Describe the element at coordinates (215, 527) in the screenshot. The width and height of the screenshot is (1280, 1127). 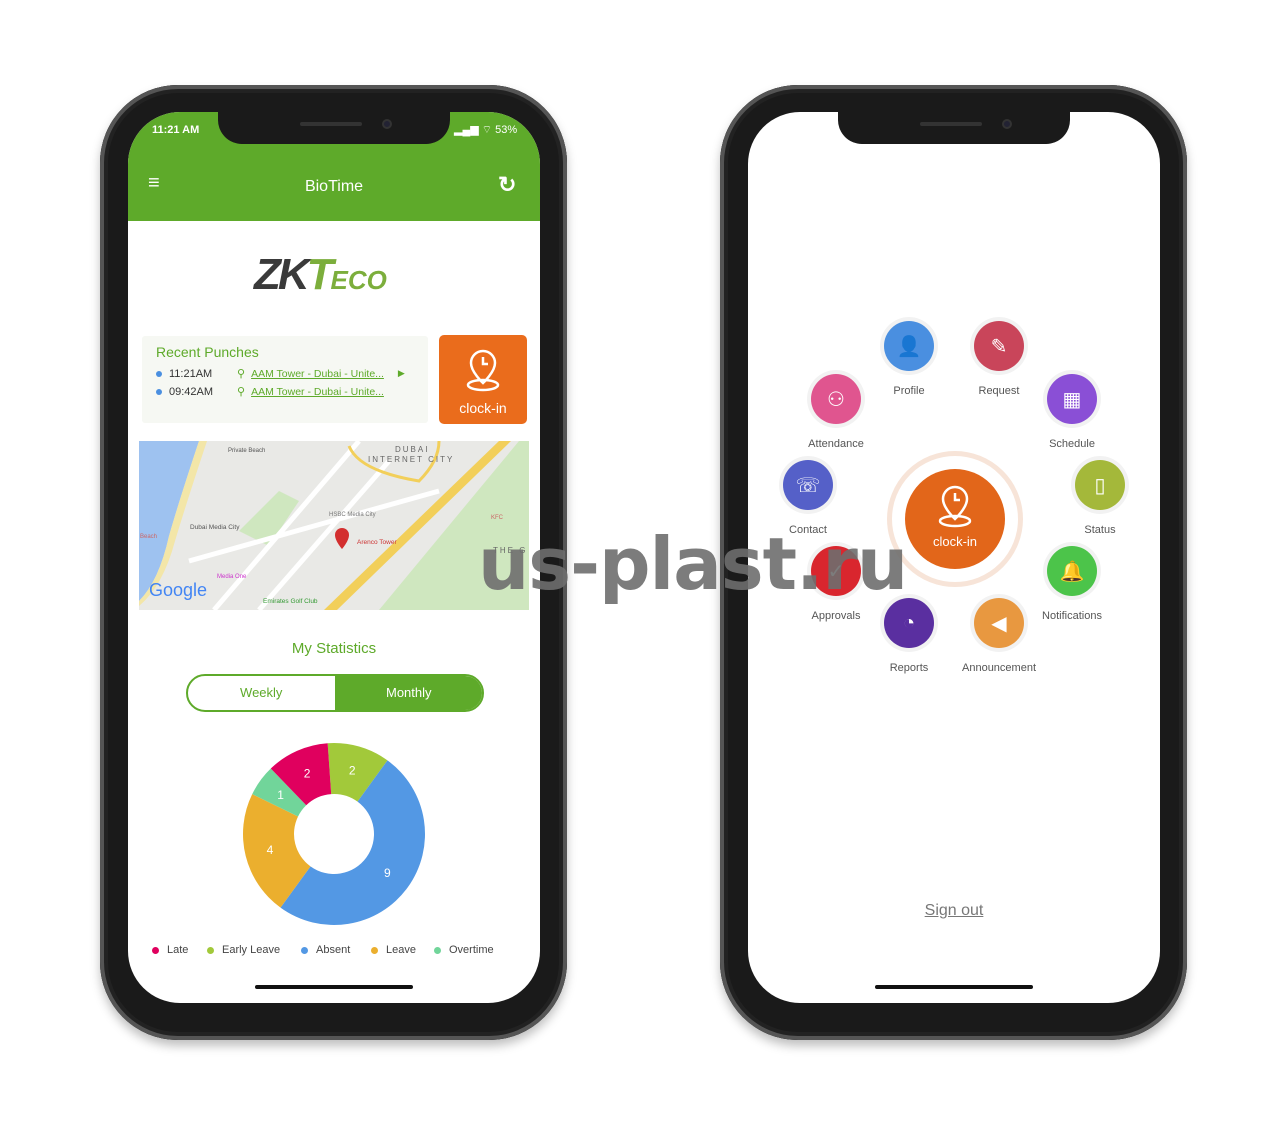
I see `map-label: Dubai Media City` at that location.